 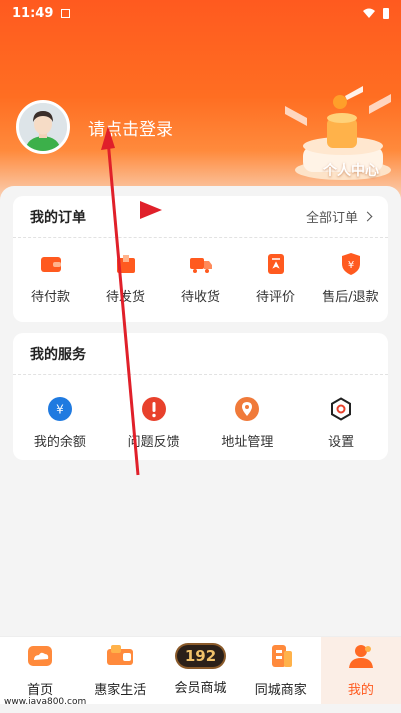 I want to click on yen-coin-icon: ¥, so click(x=59, y=409).